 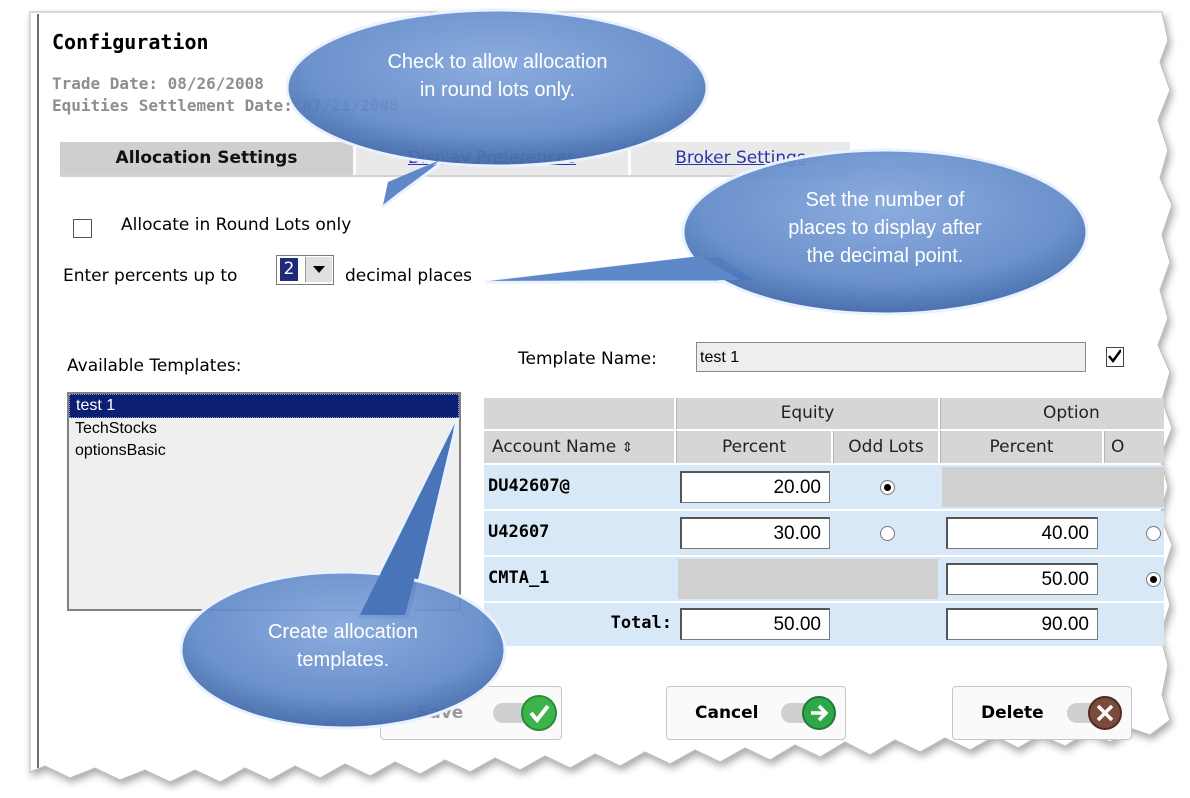 What do you see at coordinates (492, 158) in the screenshot?
I see `tab-display-preferences: Display Preferences` at bounding box center [492, 158].